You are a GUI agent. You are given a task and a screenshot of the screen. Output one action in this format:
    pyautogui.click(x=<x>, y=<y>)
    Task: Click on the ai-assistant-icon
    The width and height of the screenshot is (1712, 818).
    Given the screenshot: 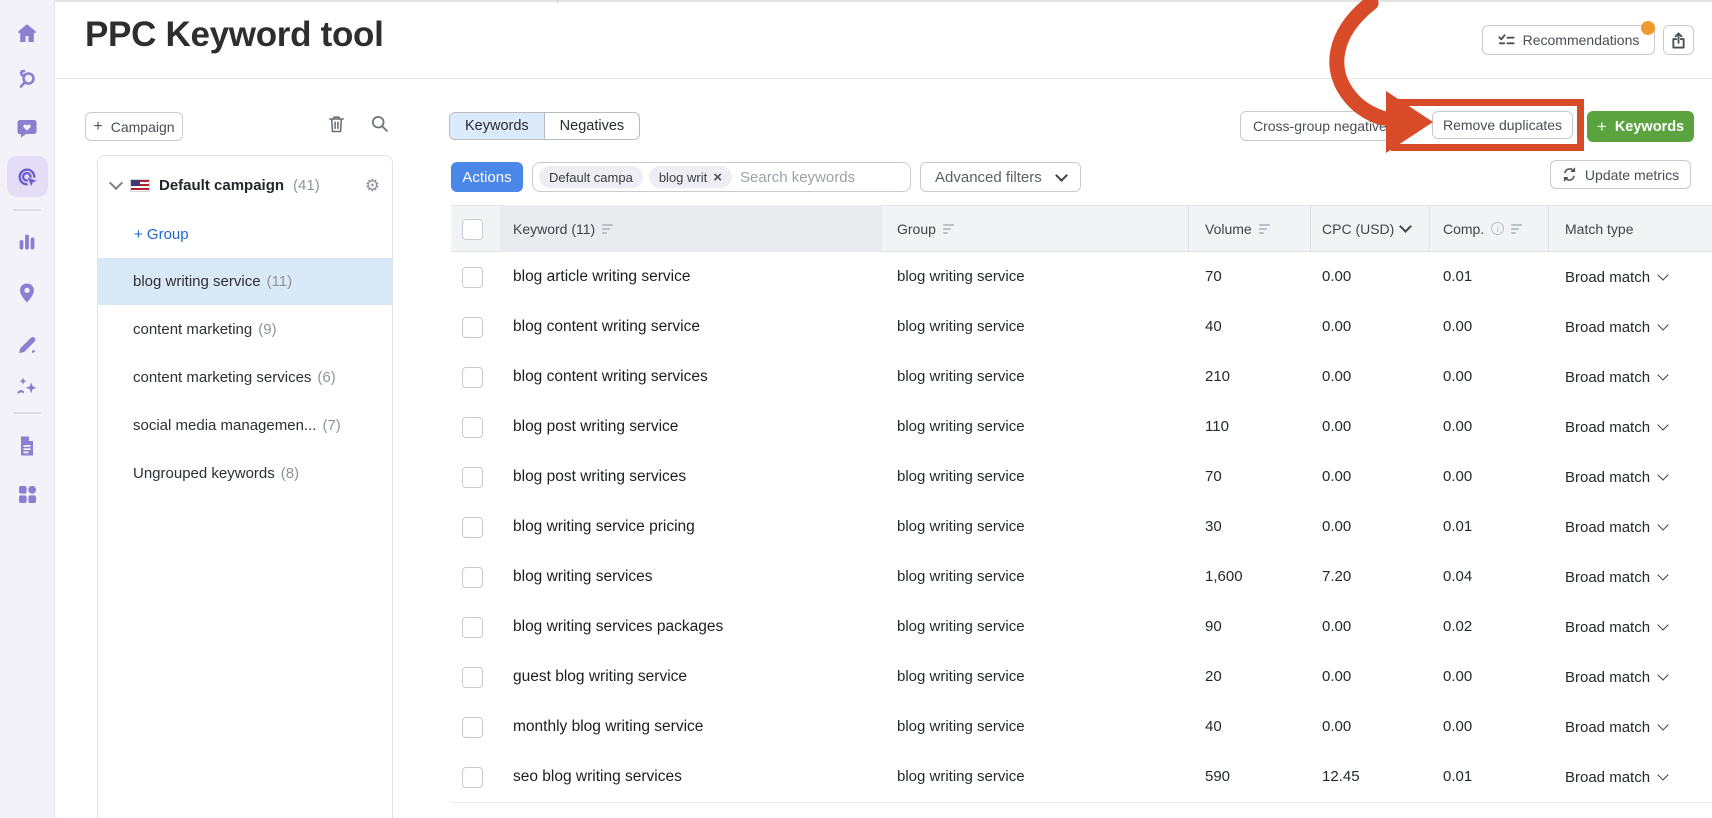 What is the action you would take?
    pyautogui.click(x=27, y=386)
    